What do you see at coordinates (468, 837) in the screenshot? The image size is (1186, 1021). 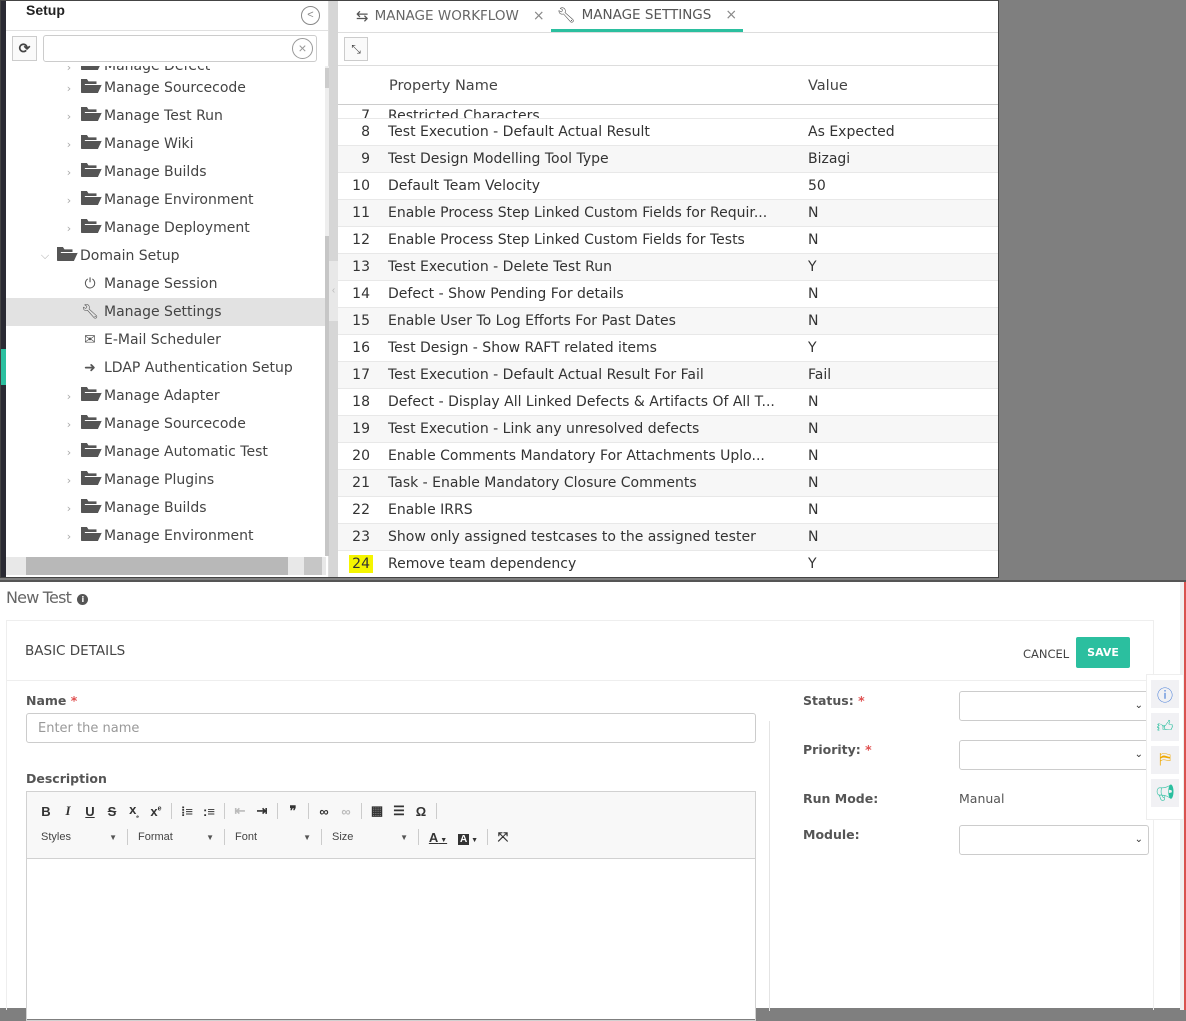 I see `background-color-button: A ▼` at bounding box center [468, 837].